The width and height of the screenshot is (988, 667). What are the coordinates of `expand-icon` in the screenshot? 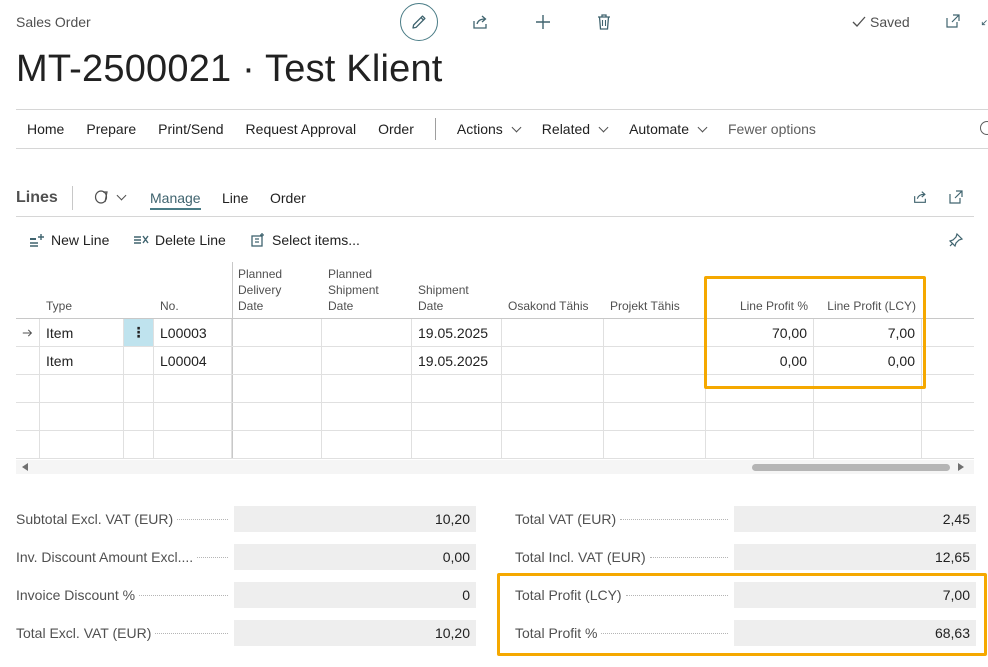 It's located at (956, 197).